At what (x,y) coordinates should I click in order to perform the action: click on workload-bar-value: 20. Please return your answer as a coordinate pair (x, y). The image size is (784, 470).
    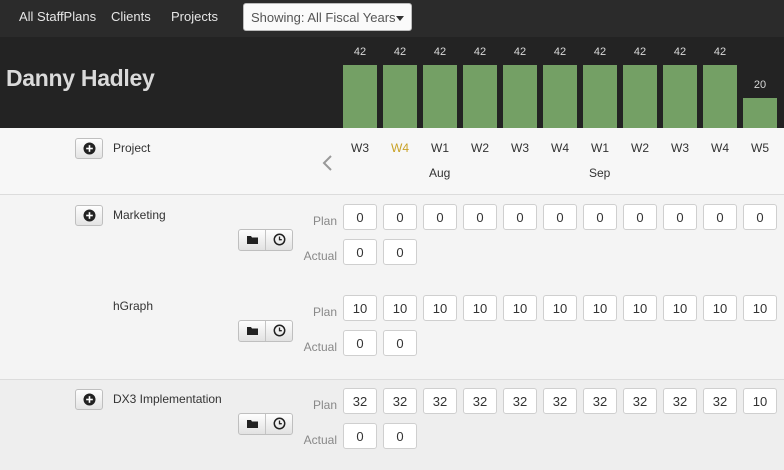
    Looking at the image, I should click on (760, 85).